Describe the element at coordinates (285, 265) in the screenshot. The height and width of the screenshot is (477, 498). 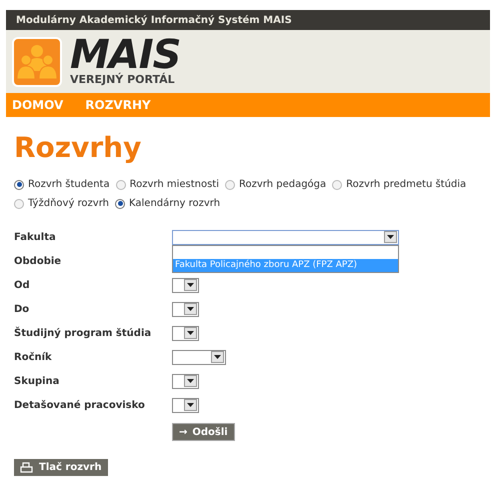
I see `dropdown-option: Fakulta Policajného zboru APZ (FPZ APZ)` at that location.